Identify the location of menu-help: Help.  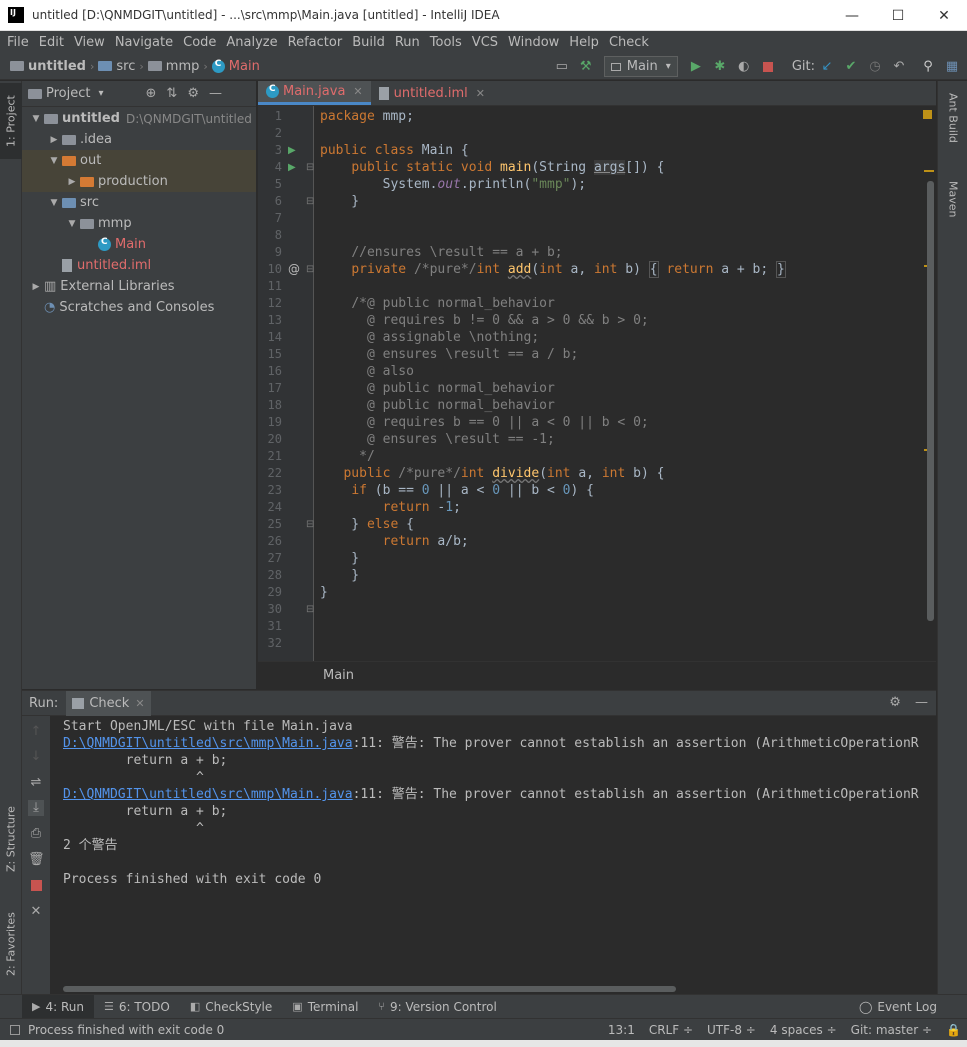
(584, 42).